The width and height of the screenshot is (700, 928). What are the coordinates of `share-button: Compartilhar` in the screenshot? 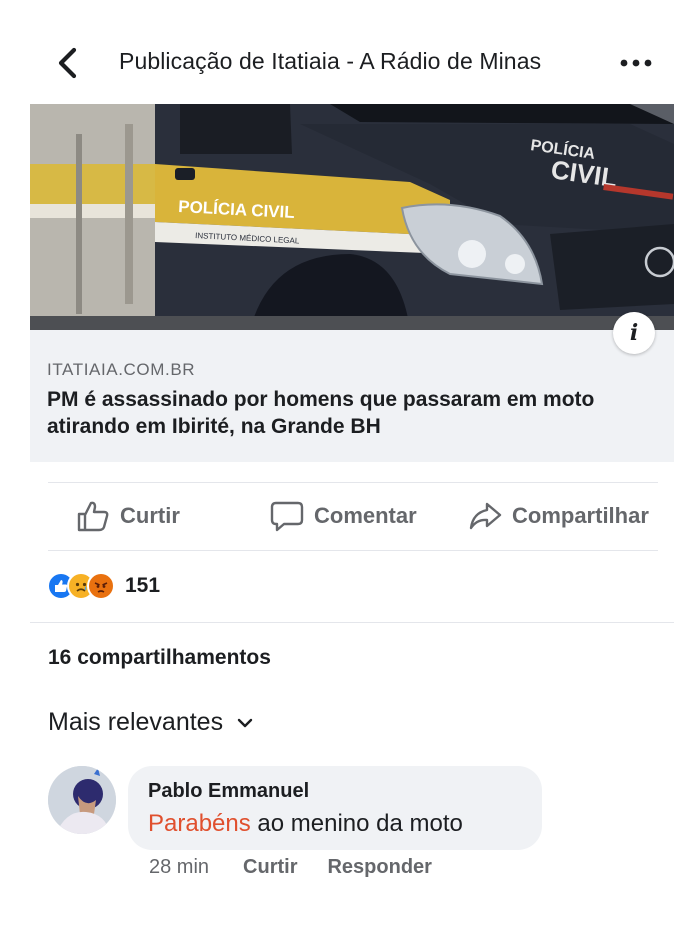 It's located at (558, 516).